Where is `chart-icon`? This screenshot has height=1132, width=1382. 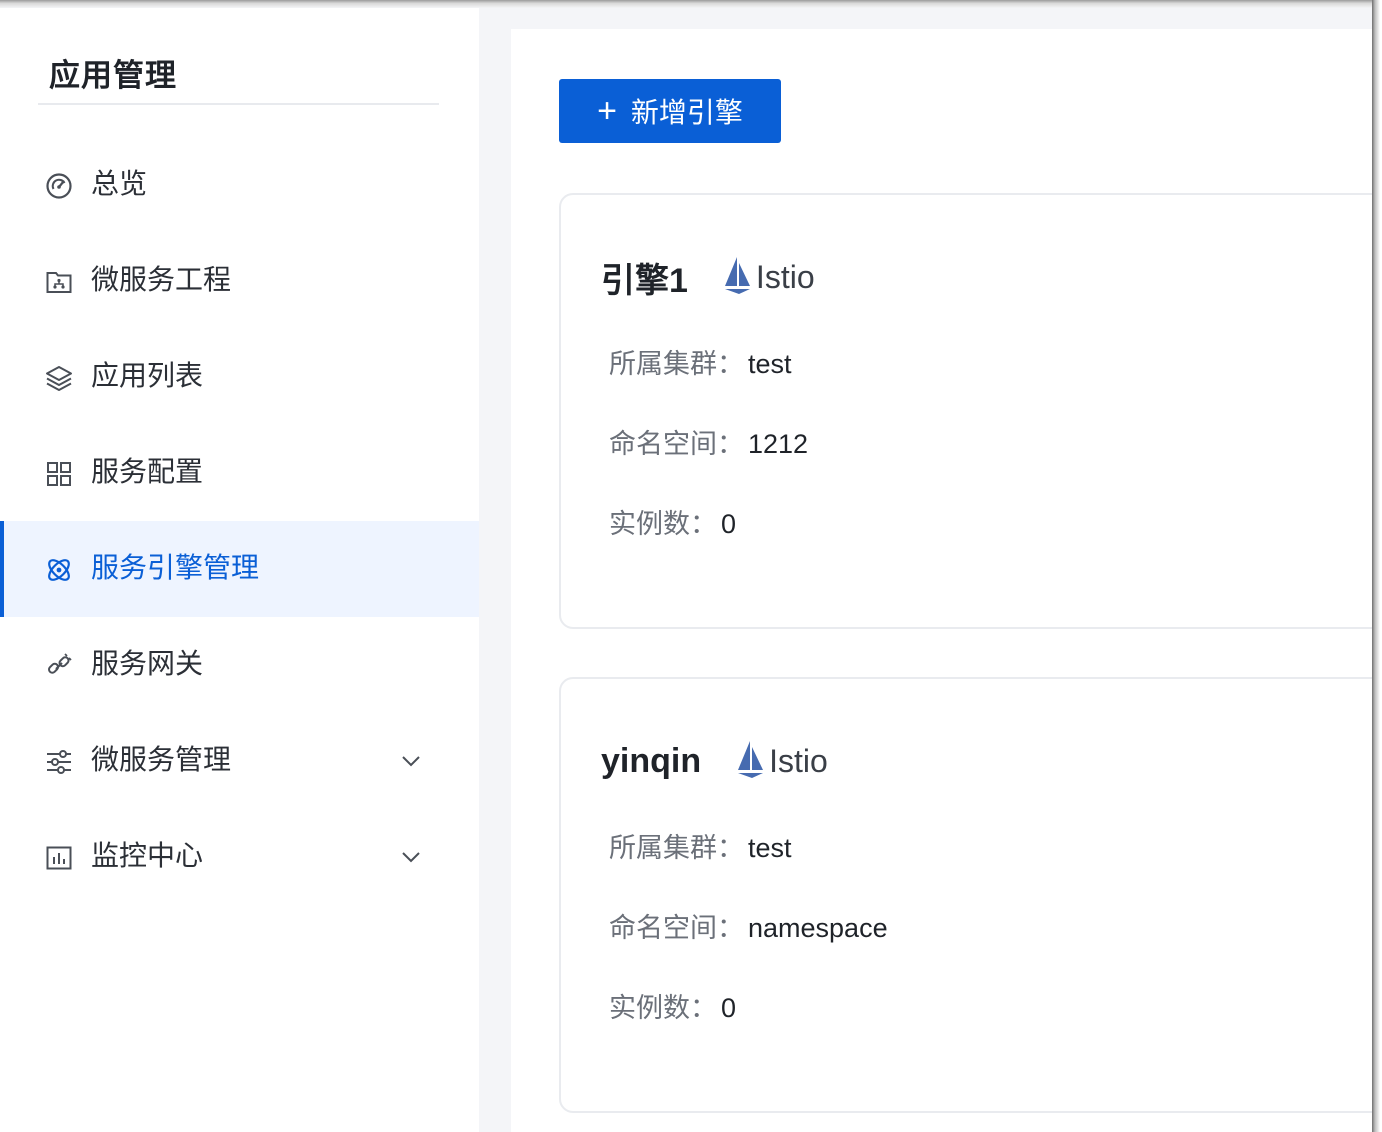
chart-icon is located at coordinates (59, 858).